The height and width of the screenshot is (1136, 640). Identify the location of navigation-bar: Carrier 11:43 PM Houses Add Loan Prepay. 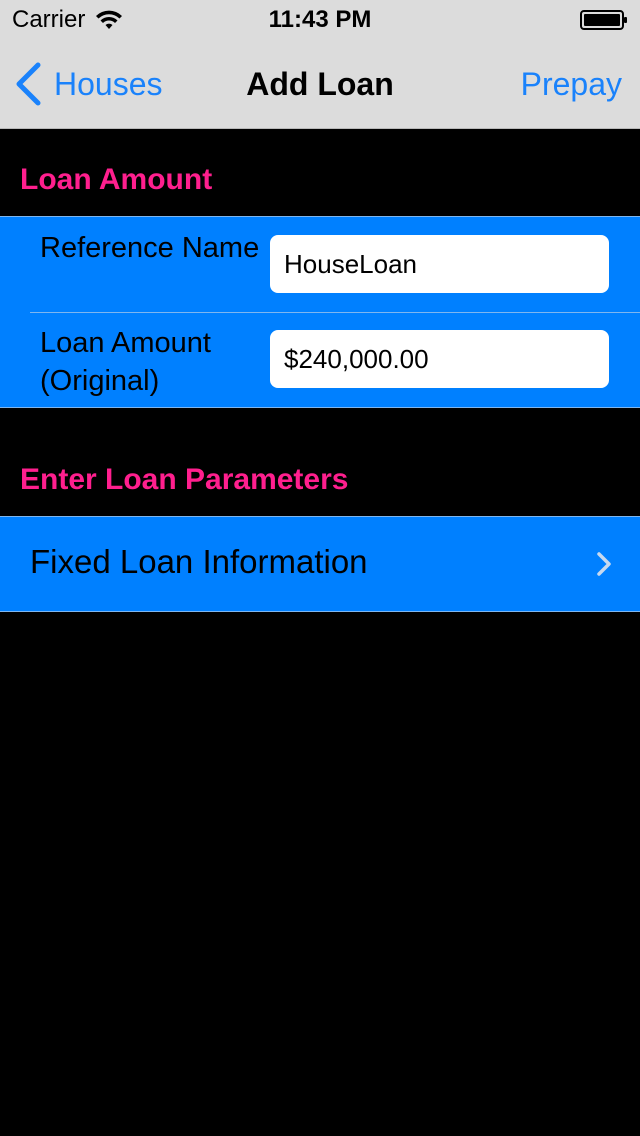
(320, 64).